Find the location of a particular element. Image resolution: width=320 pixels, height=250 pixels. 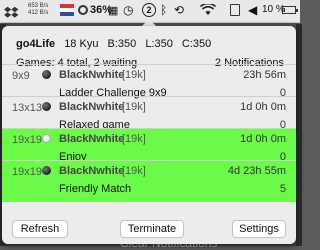

cpu-ring-icon is located at coordinates (83, 10).